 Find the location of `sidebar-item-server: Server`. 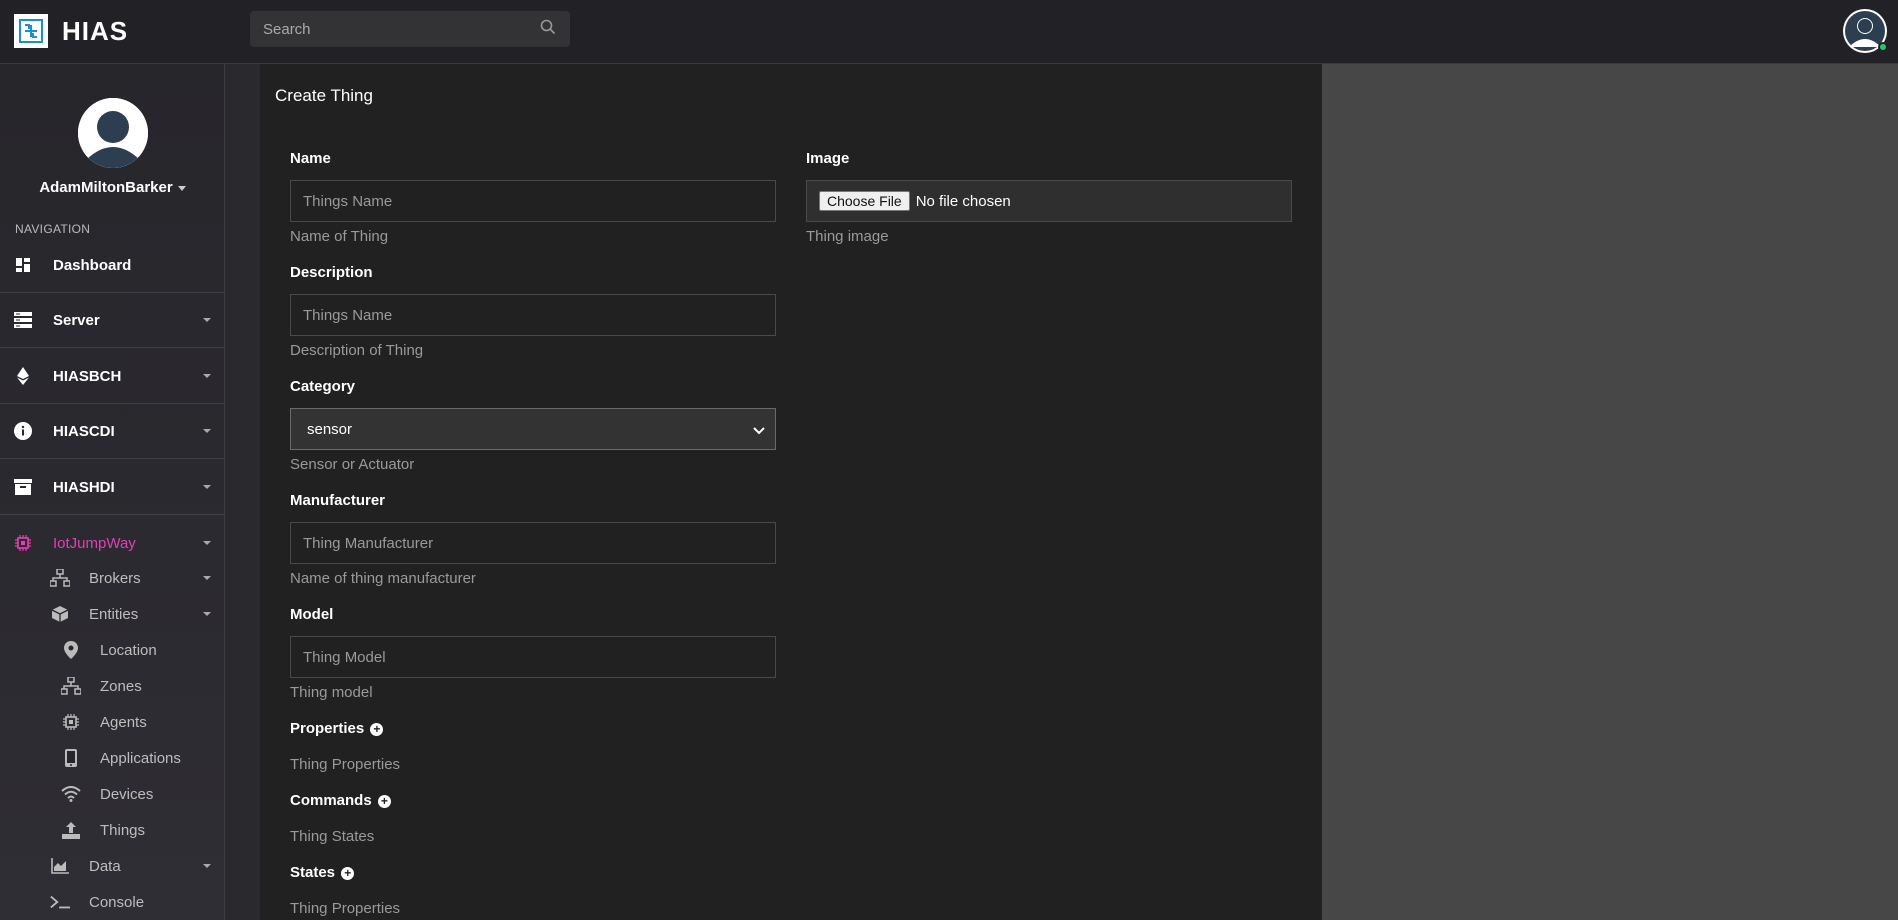

sidebar-item-server: Server is located at coordinates (112, 320).